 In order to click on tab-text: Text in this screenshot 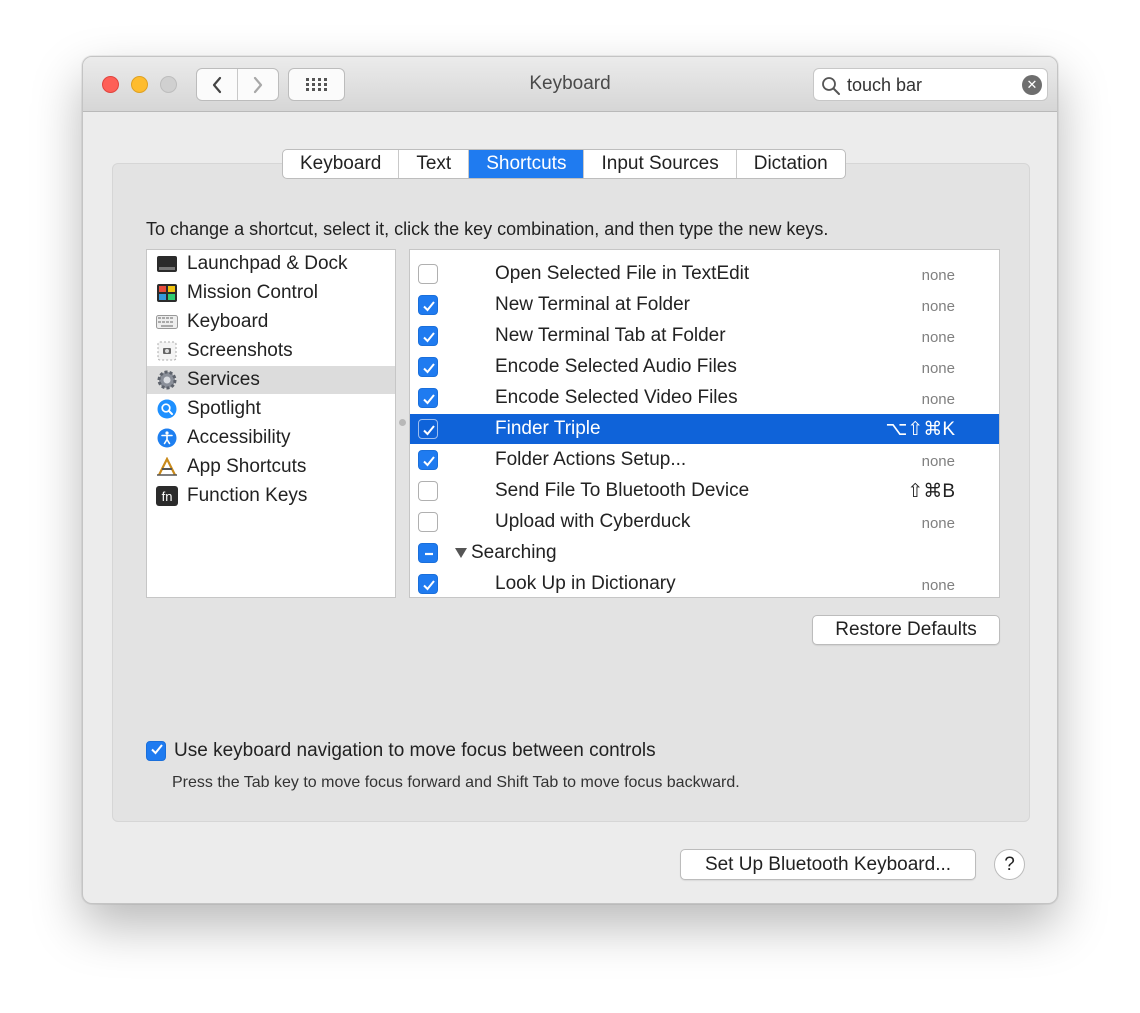, I will do `click(433, 164)`.